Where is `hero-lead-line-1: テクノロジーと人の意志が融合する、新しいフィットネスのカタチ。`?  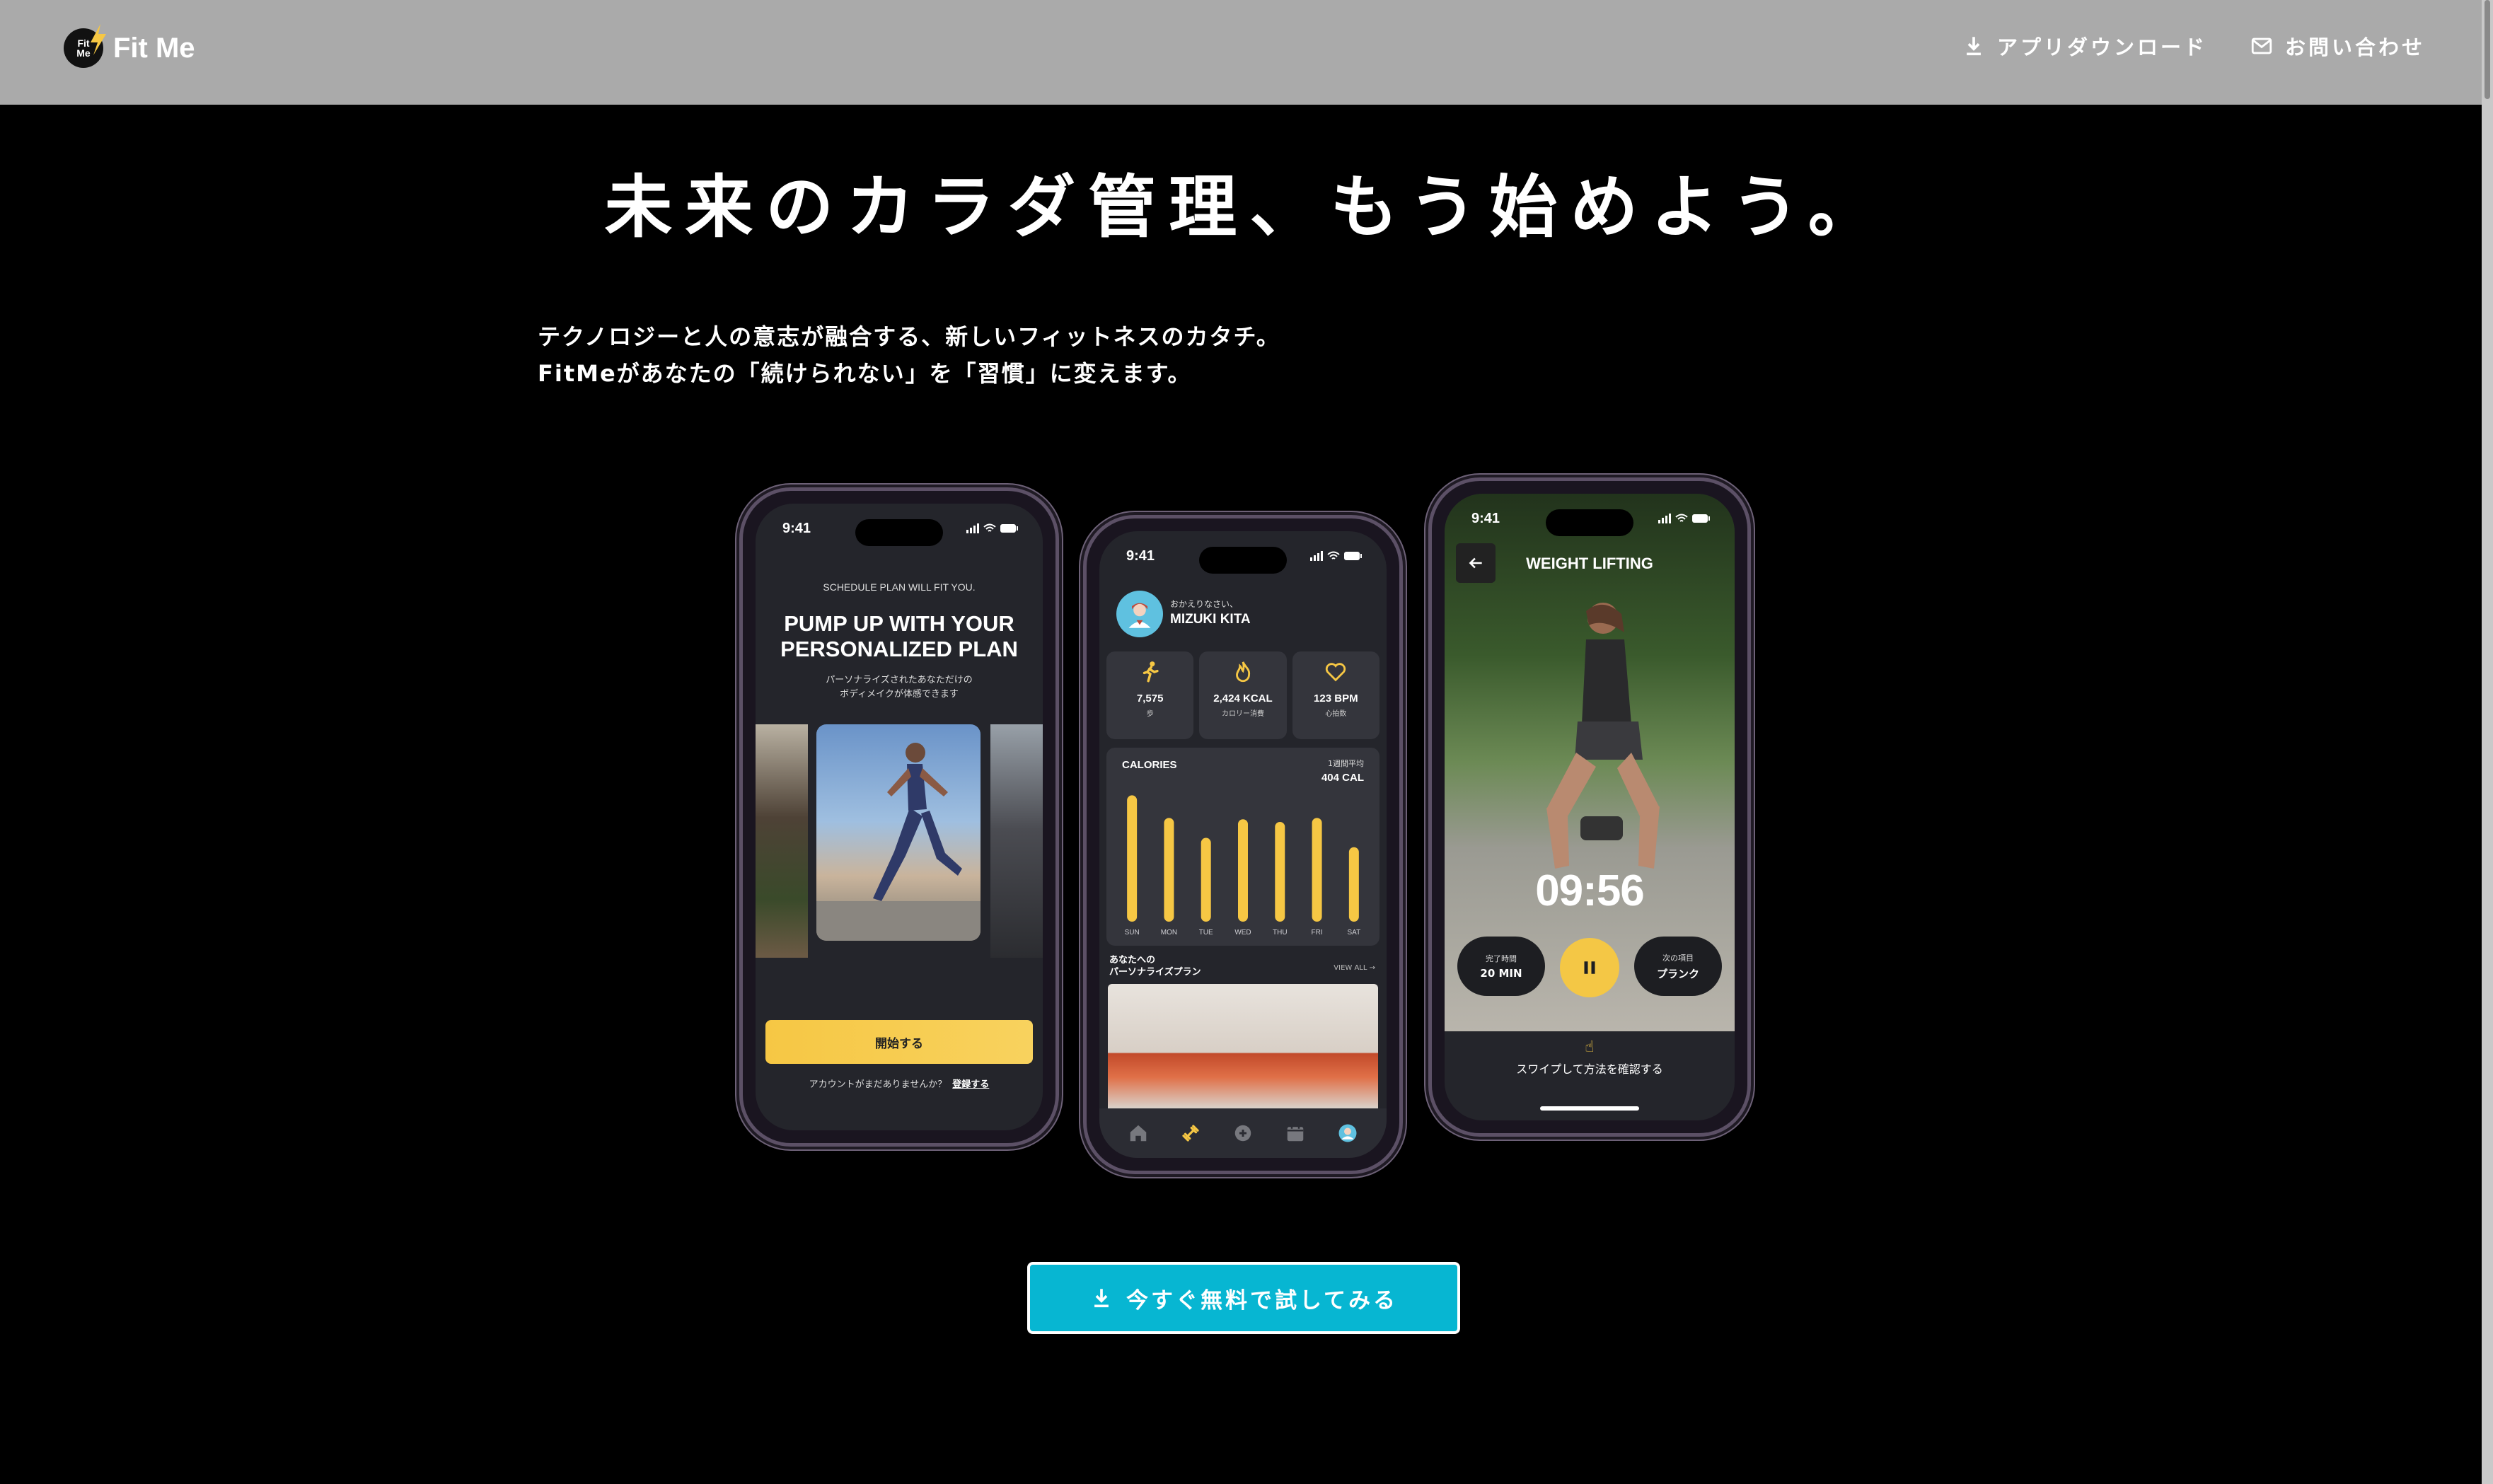 hero-lead-line-1: テクノロジーと人の意志が融合する、新しいフィットネスのカタチ。 is located at coordinates (909, 336).